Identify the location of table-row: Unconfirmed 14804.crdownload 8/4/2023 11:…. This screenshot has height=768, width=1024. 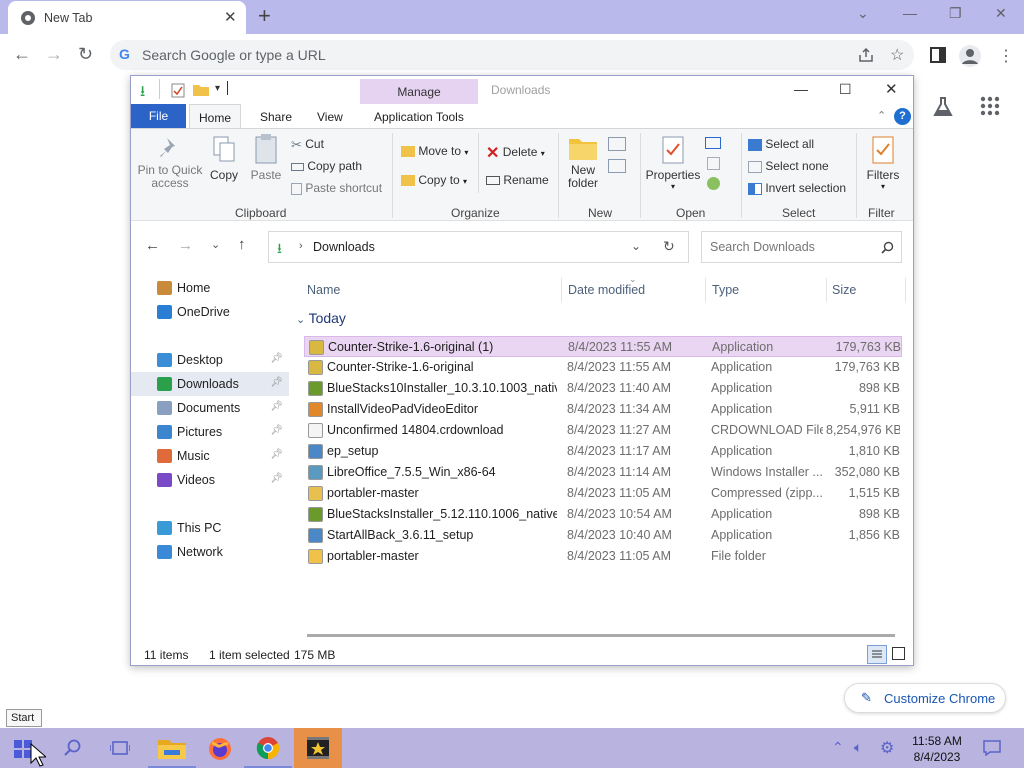
(603, 430).